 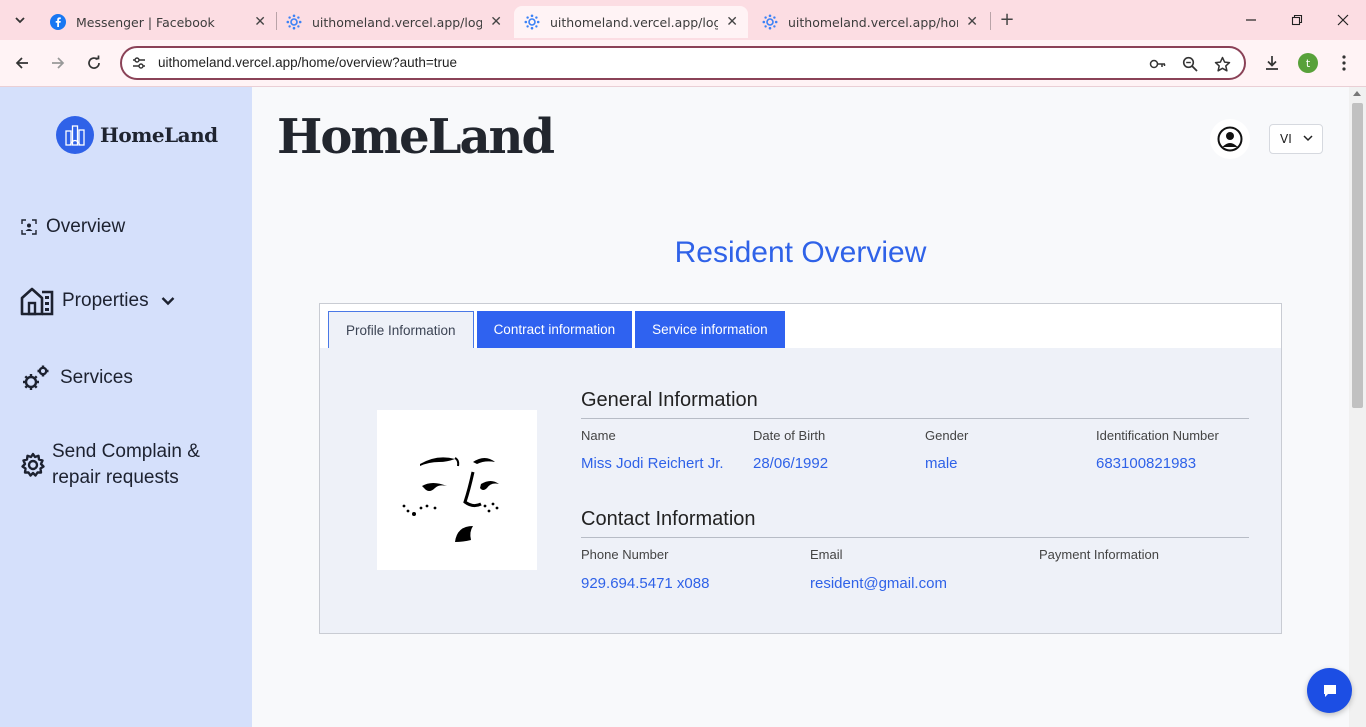 What do you see at coordinates (1357, 93) in the screenshot?
I see `scroll-up-arrow-icon` at bounding box center [1357, 93].